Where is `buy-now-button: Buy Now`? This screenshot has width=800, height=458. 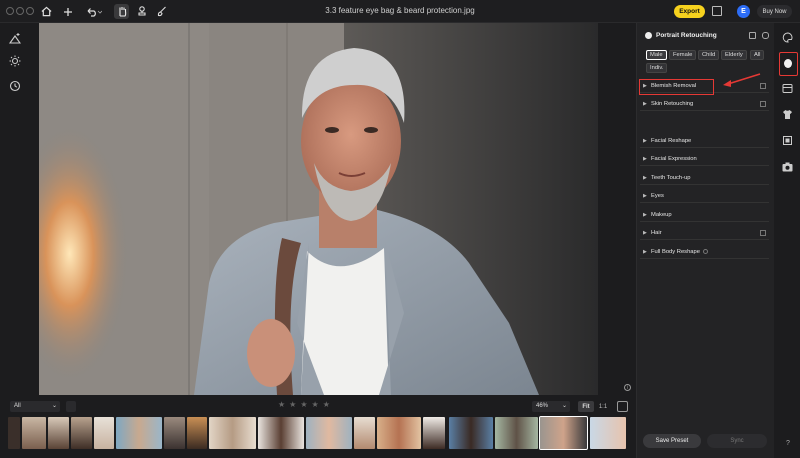
buy-now-button: Buy Now is located at coordinates (774, 11).